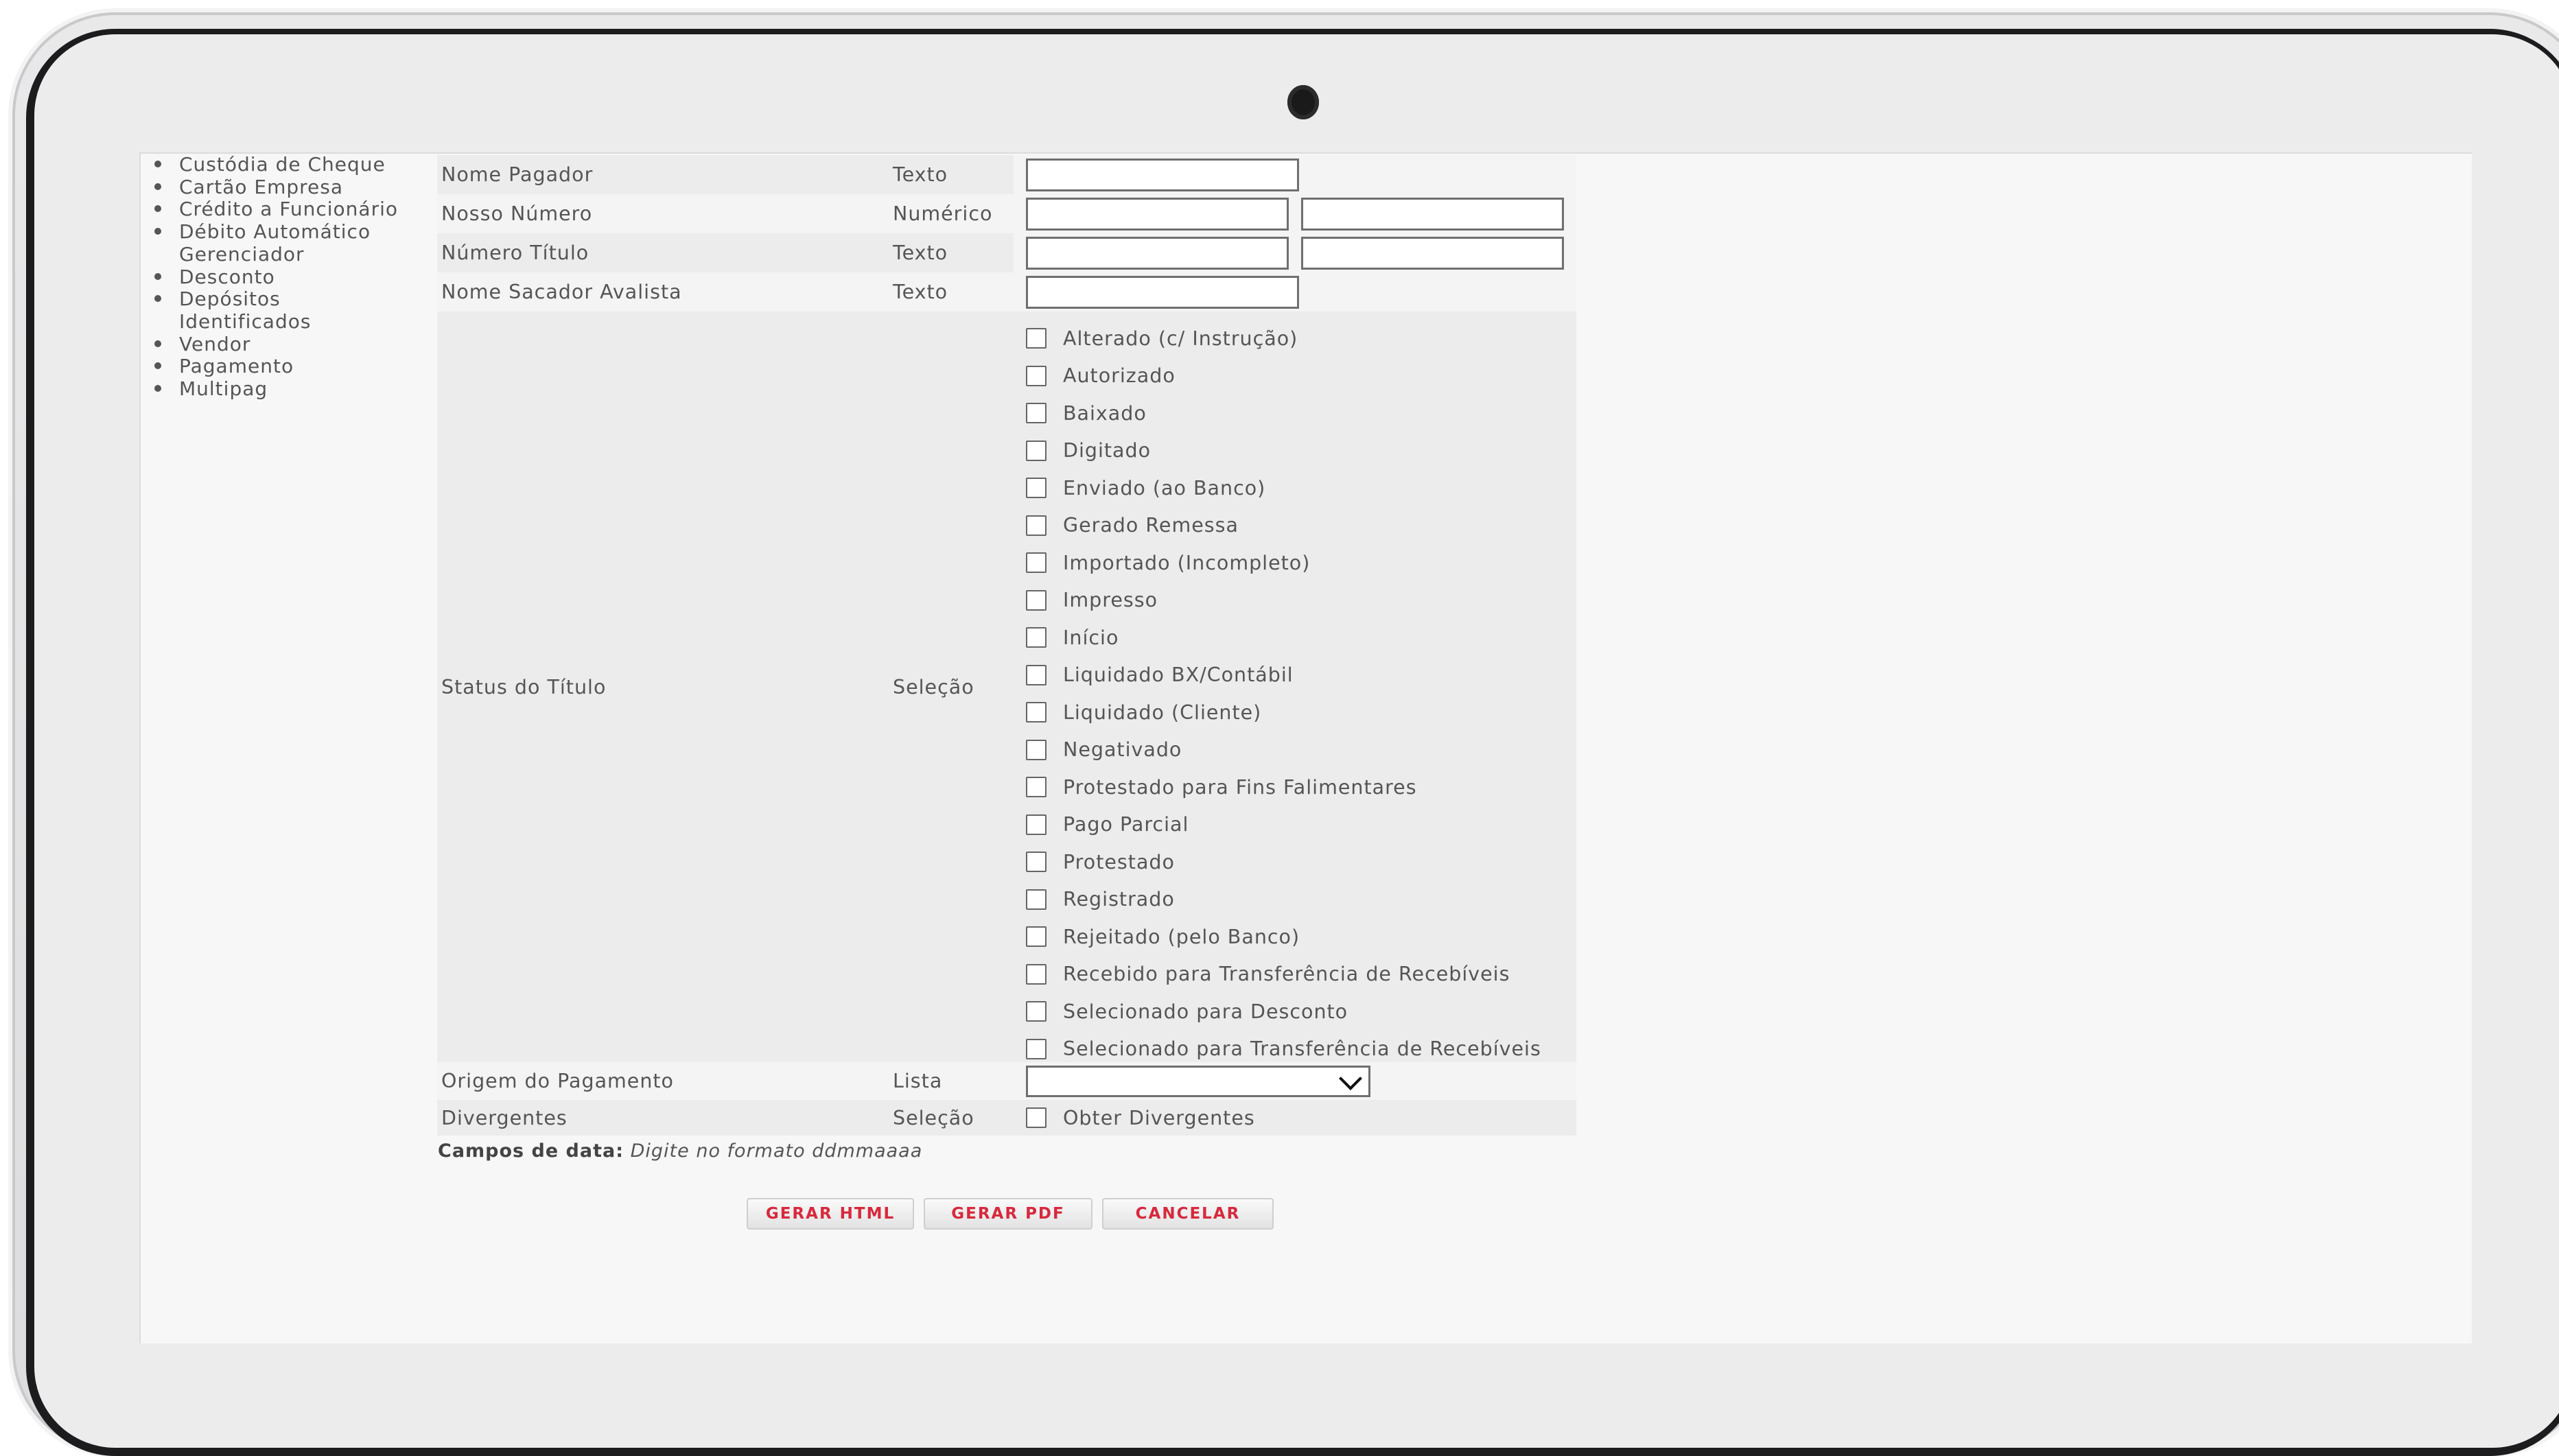 Image resolution: width=2559 pixels, height=1456 pixels. What do you see at coordinates (1283, 750) in the screenshot?
I see `status-option: Negativado` at bounding box center [1283, 750].